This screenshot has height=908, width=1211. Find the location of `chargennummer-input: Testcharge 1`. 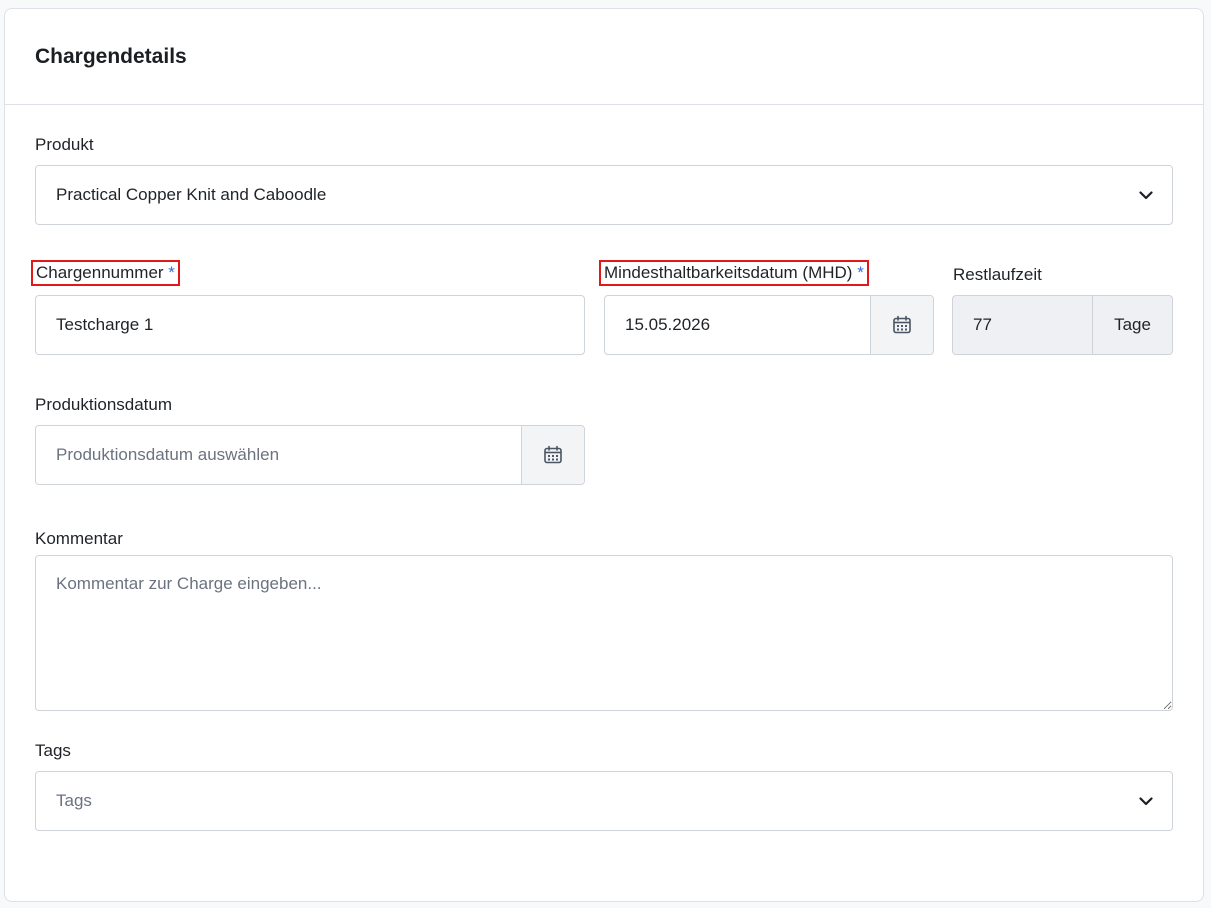

chargennummer-input: Testcharge 1 is located at coordinates (310, 325).